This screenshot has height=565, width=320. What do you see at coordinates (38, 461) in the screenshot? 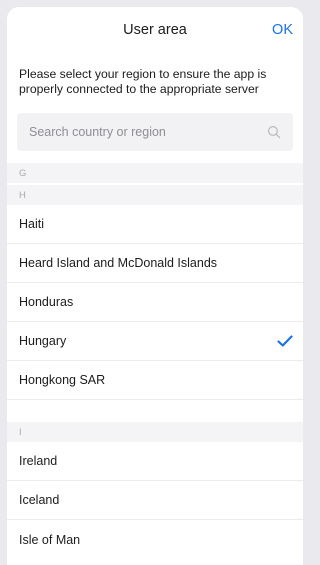
I see `list-item-label: Ireland` at bounding box center [38, 461].